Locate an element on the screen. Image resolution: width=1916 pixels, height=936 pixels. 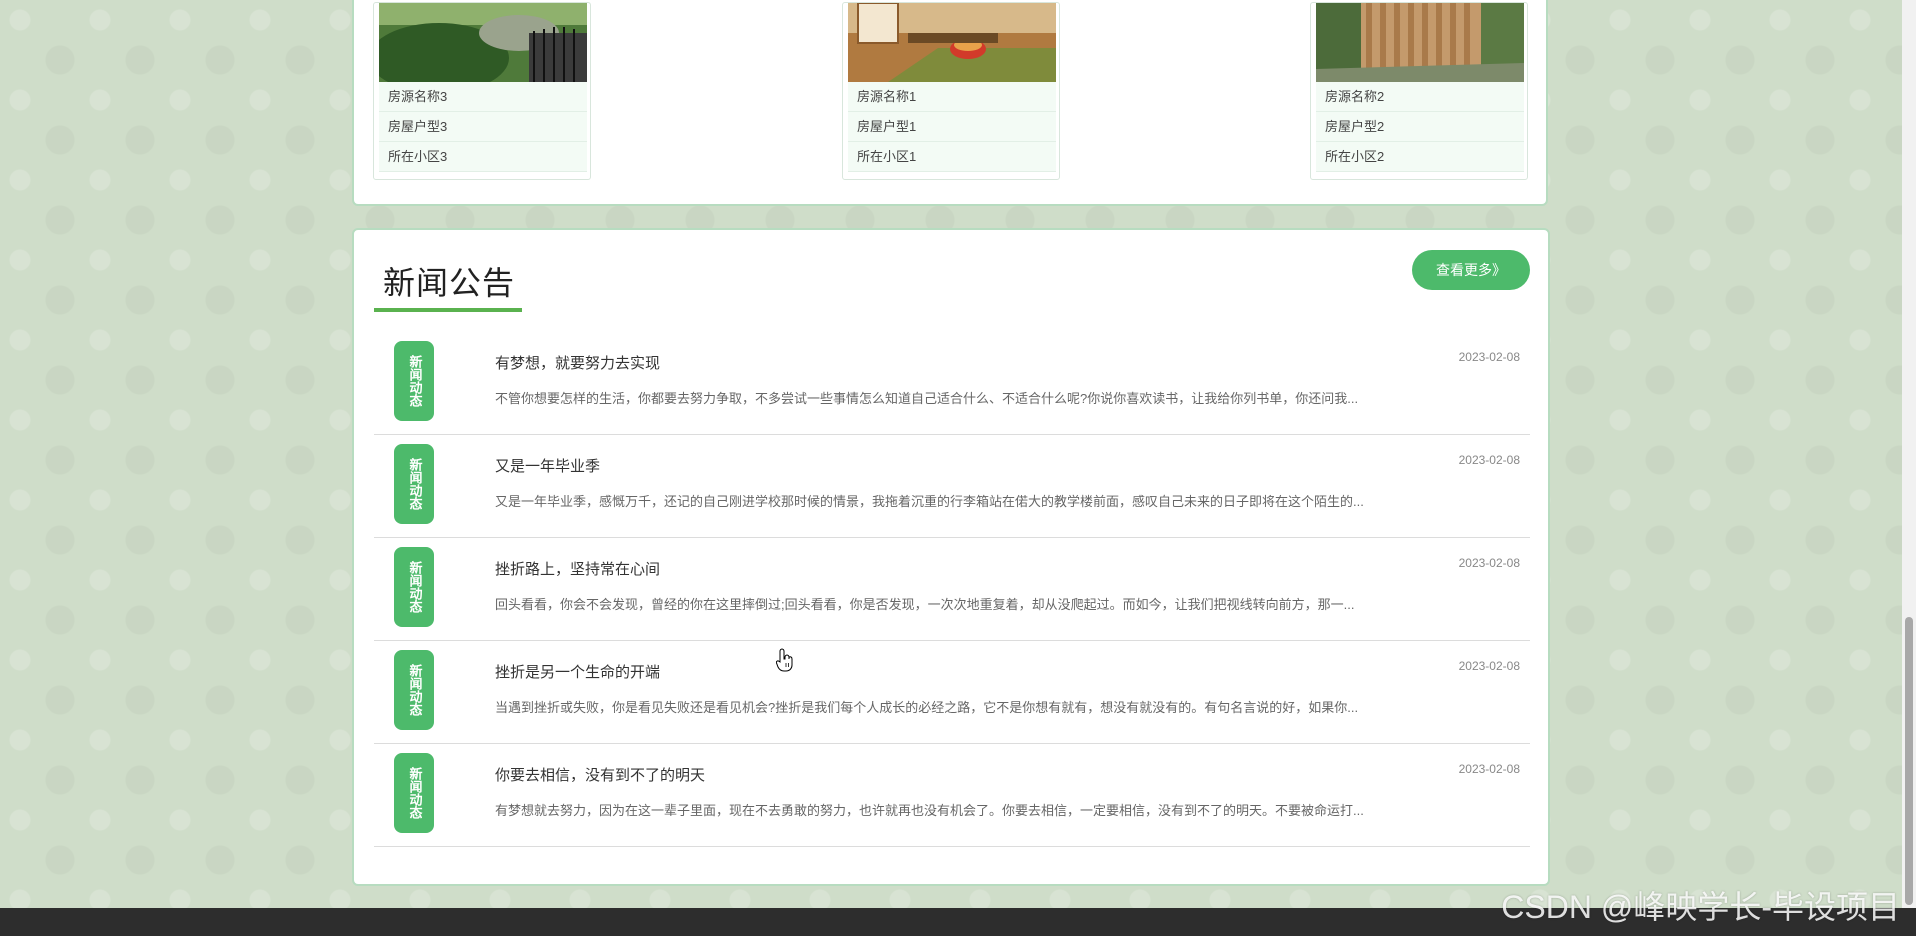
house-card: 房源名称3 房屋户型3 所在小区3 is located at coordinates (482, 91).